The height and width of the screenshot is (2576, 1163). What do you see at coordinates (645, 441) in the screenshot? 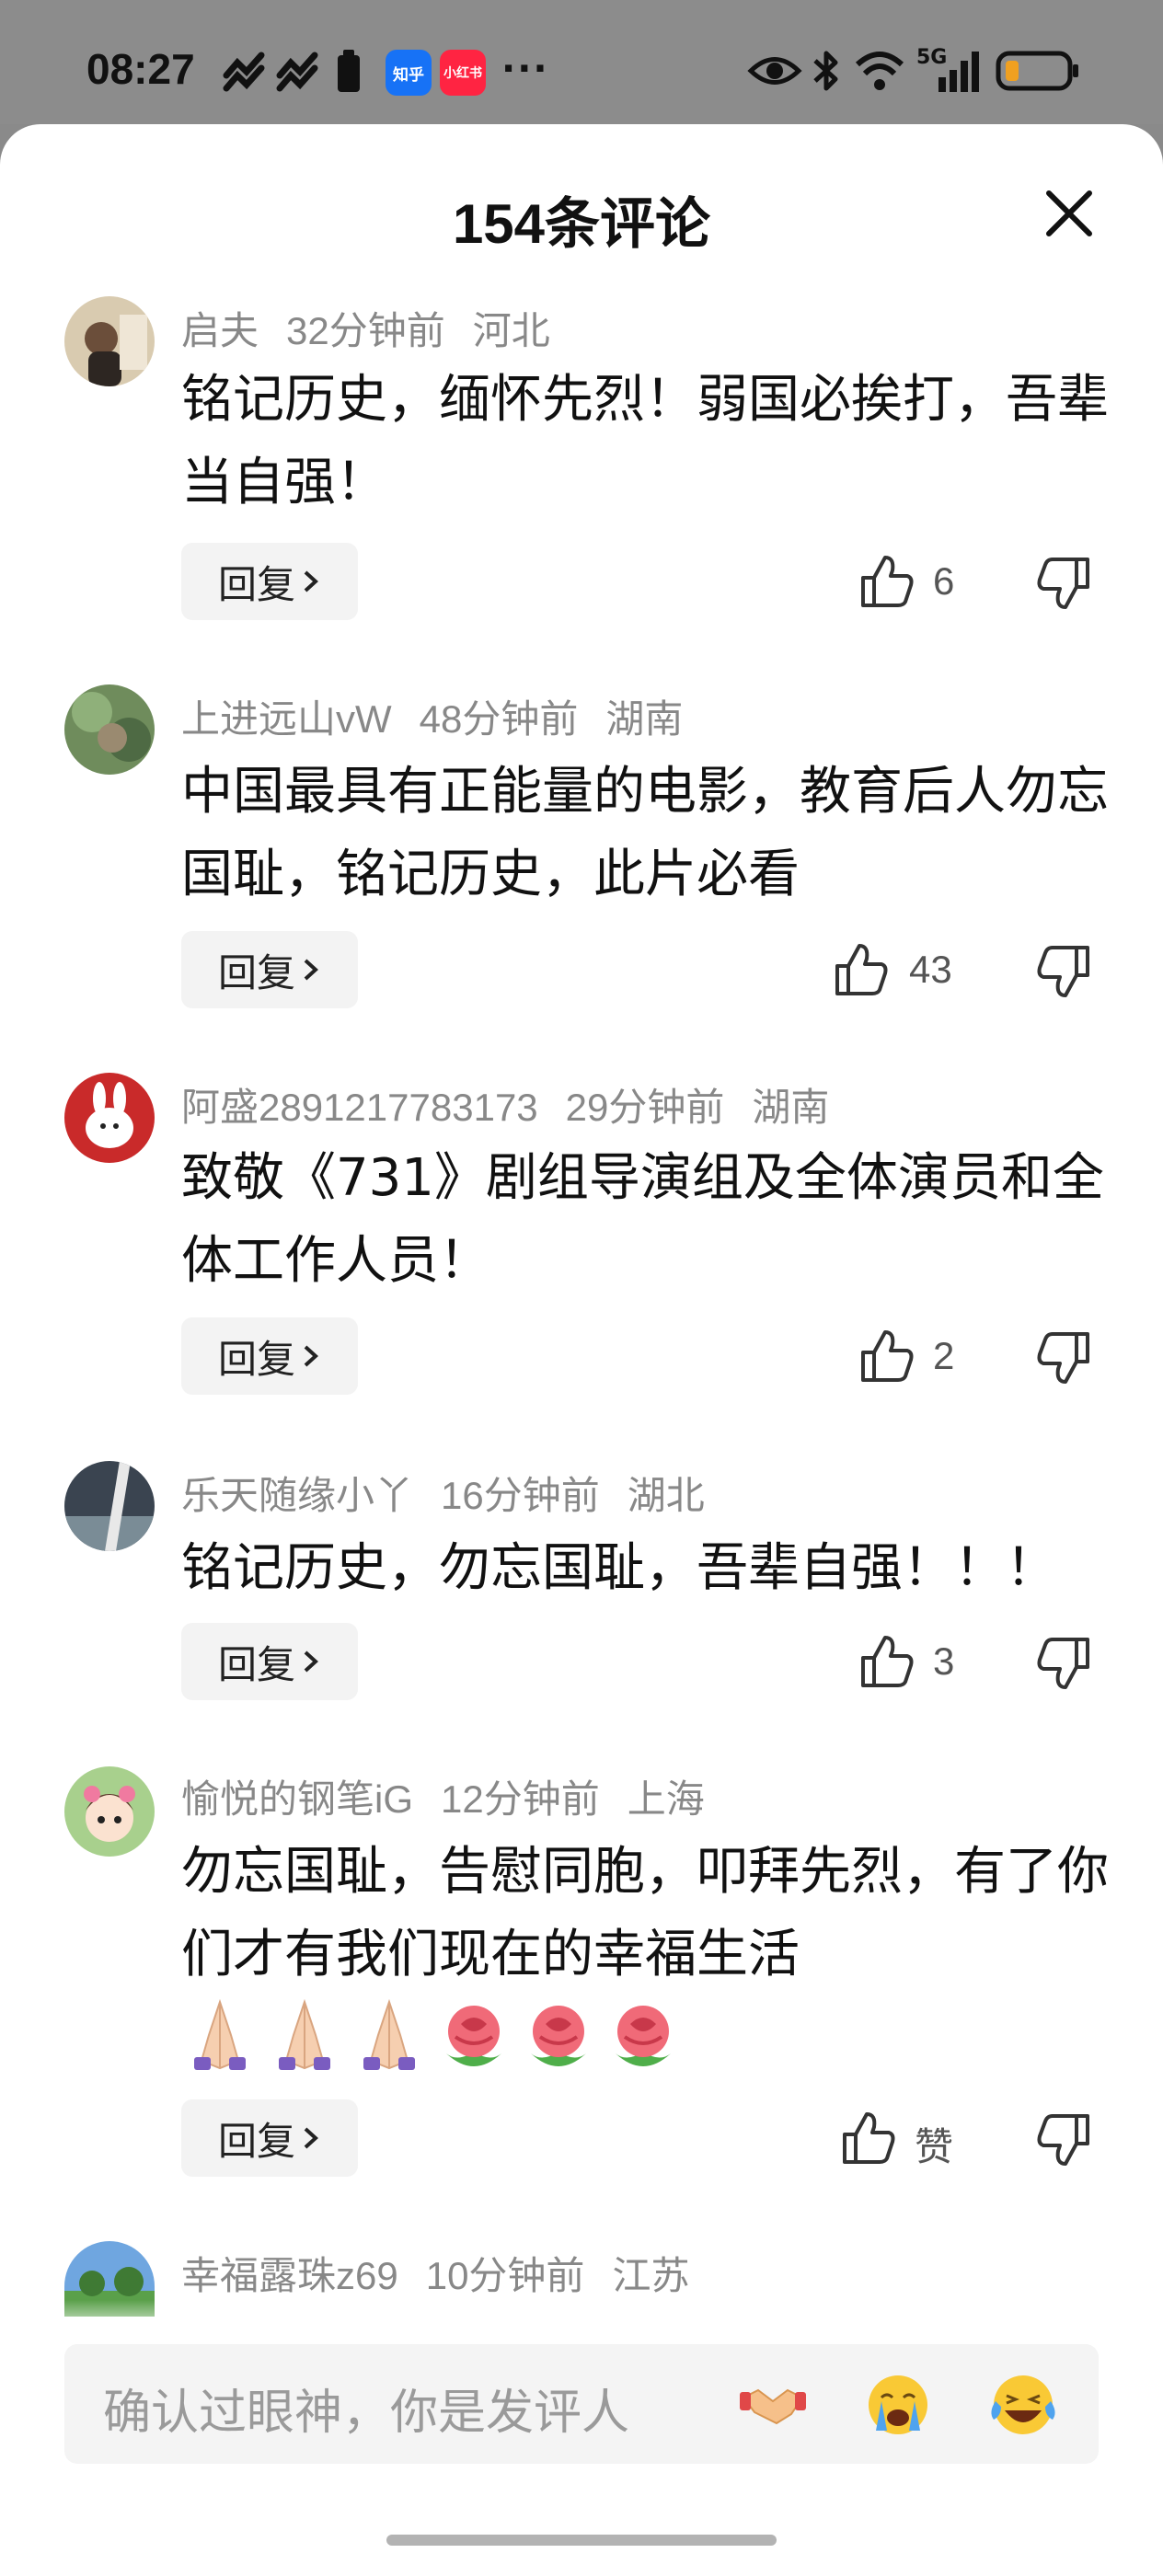
I see `comment-text: 铭记历史，缅怀先烈！弱国必挨打，吾辈当自强！` at bounding box center [645, 441].